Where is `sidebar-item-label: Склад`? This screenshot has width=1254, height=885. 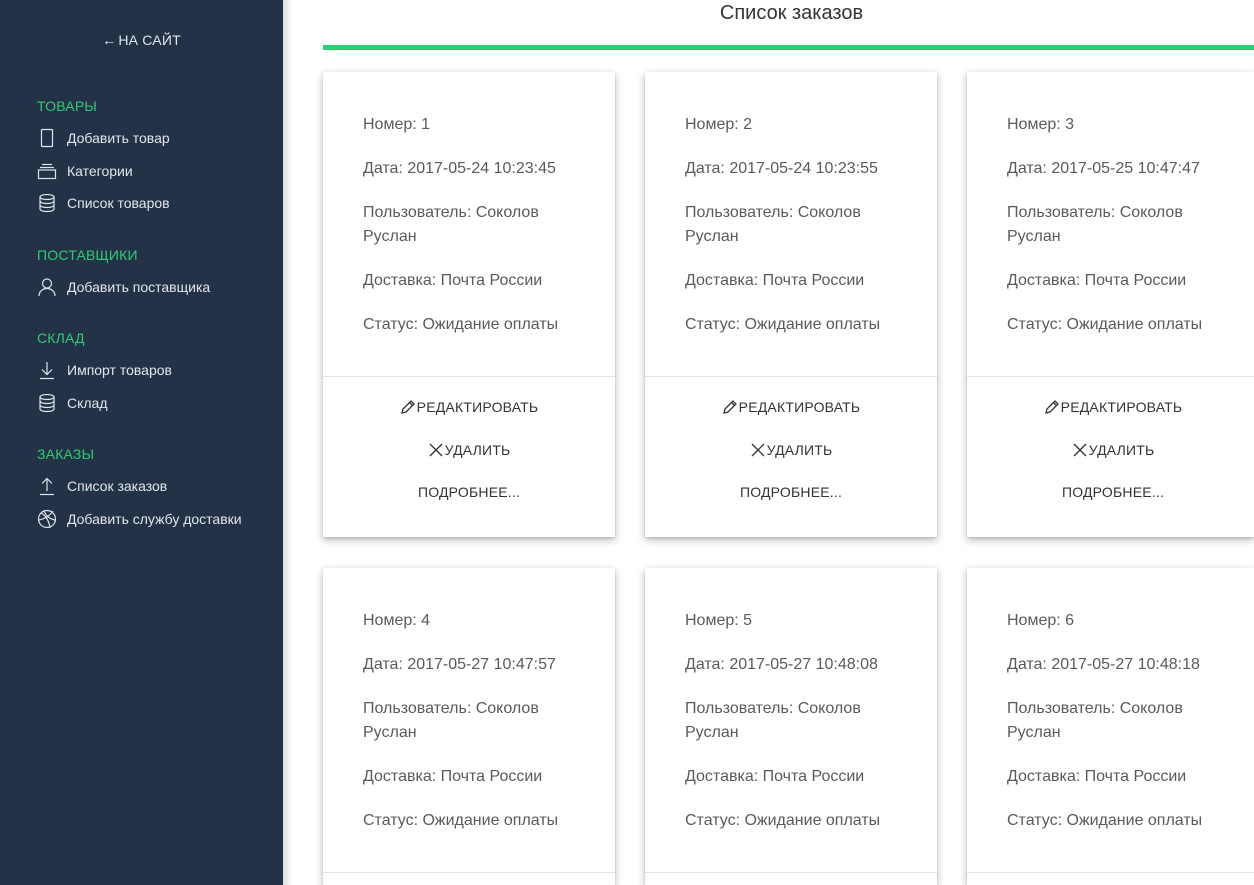 sidebar-item-label: Склад is located at coordinates (87, 403).